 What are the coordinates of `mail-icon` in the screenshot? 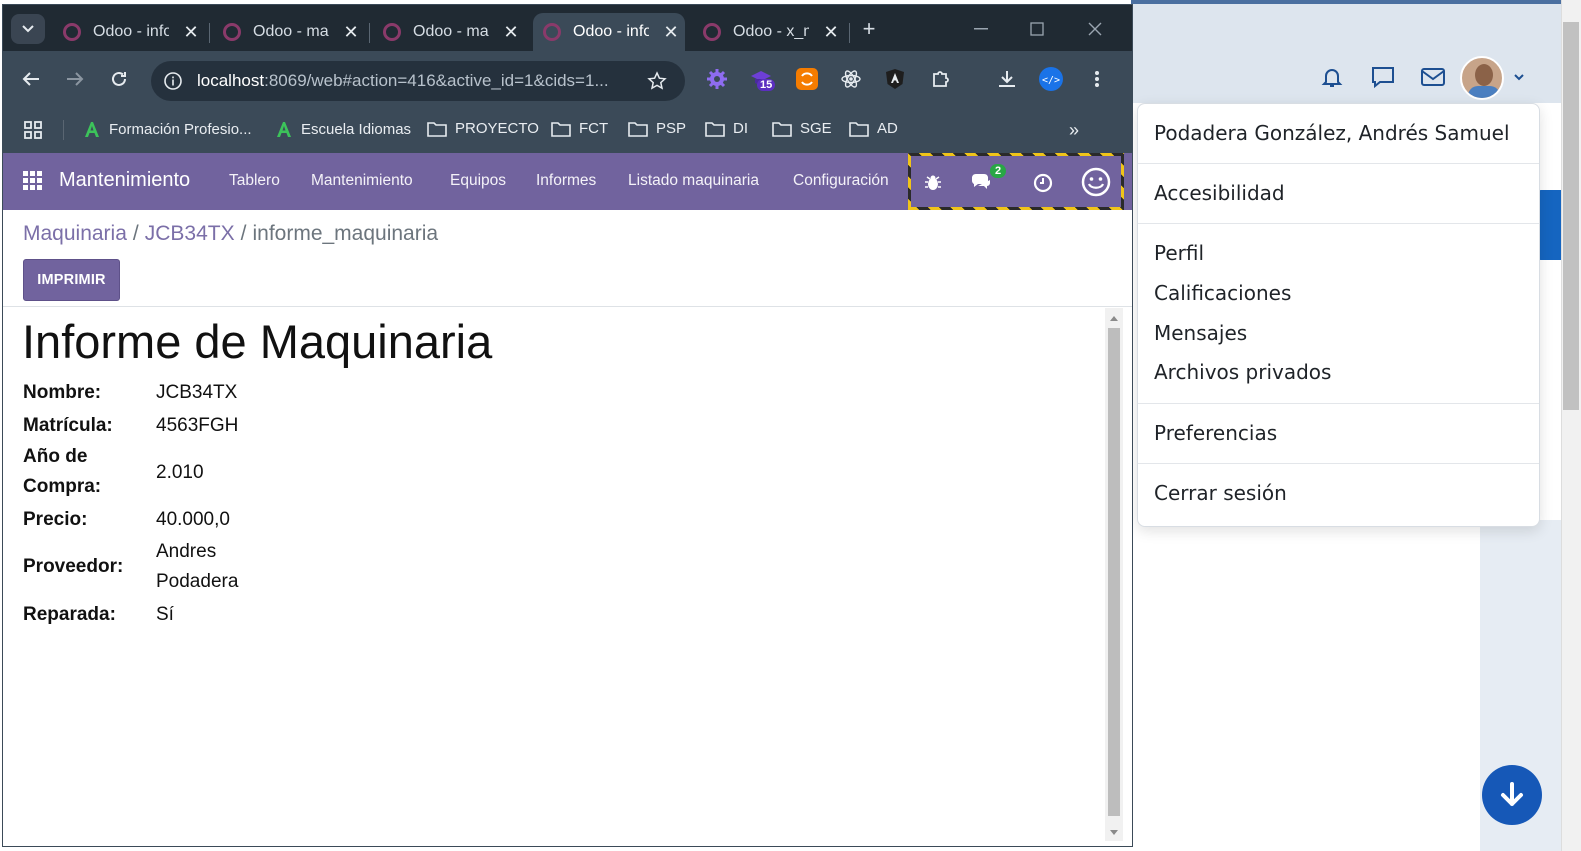 It's located at (1433, 77).